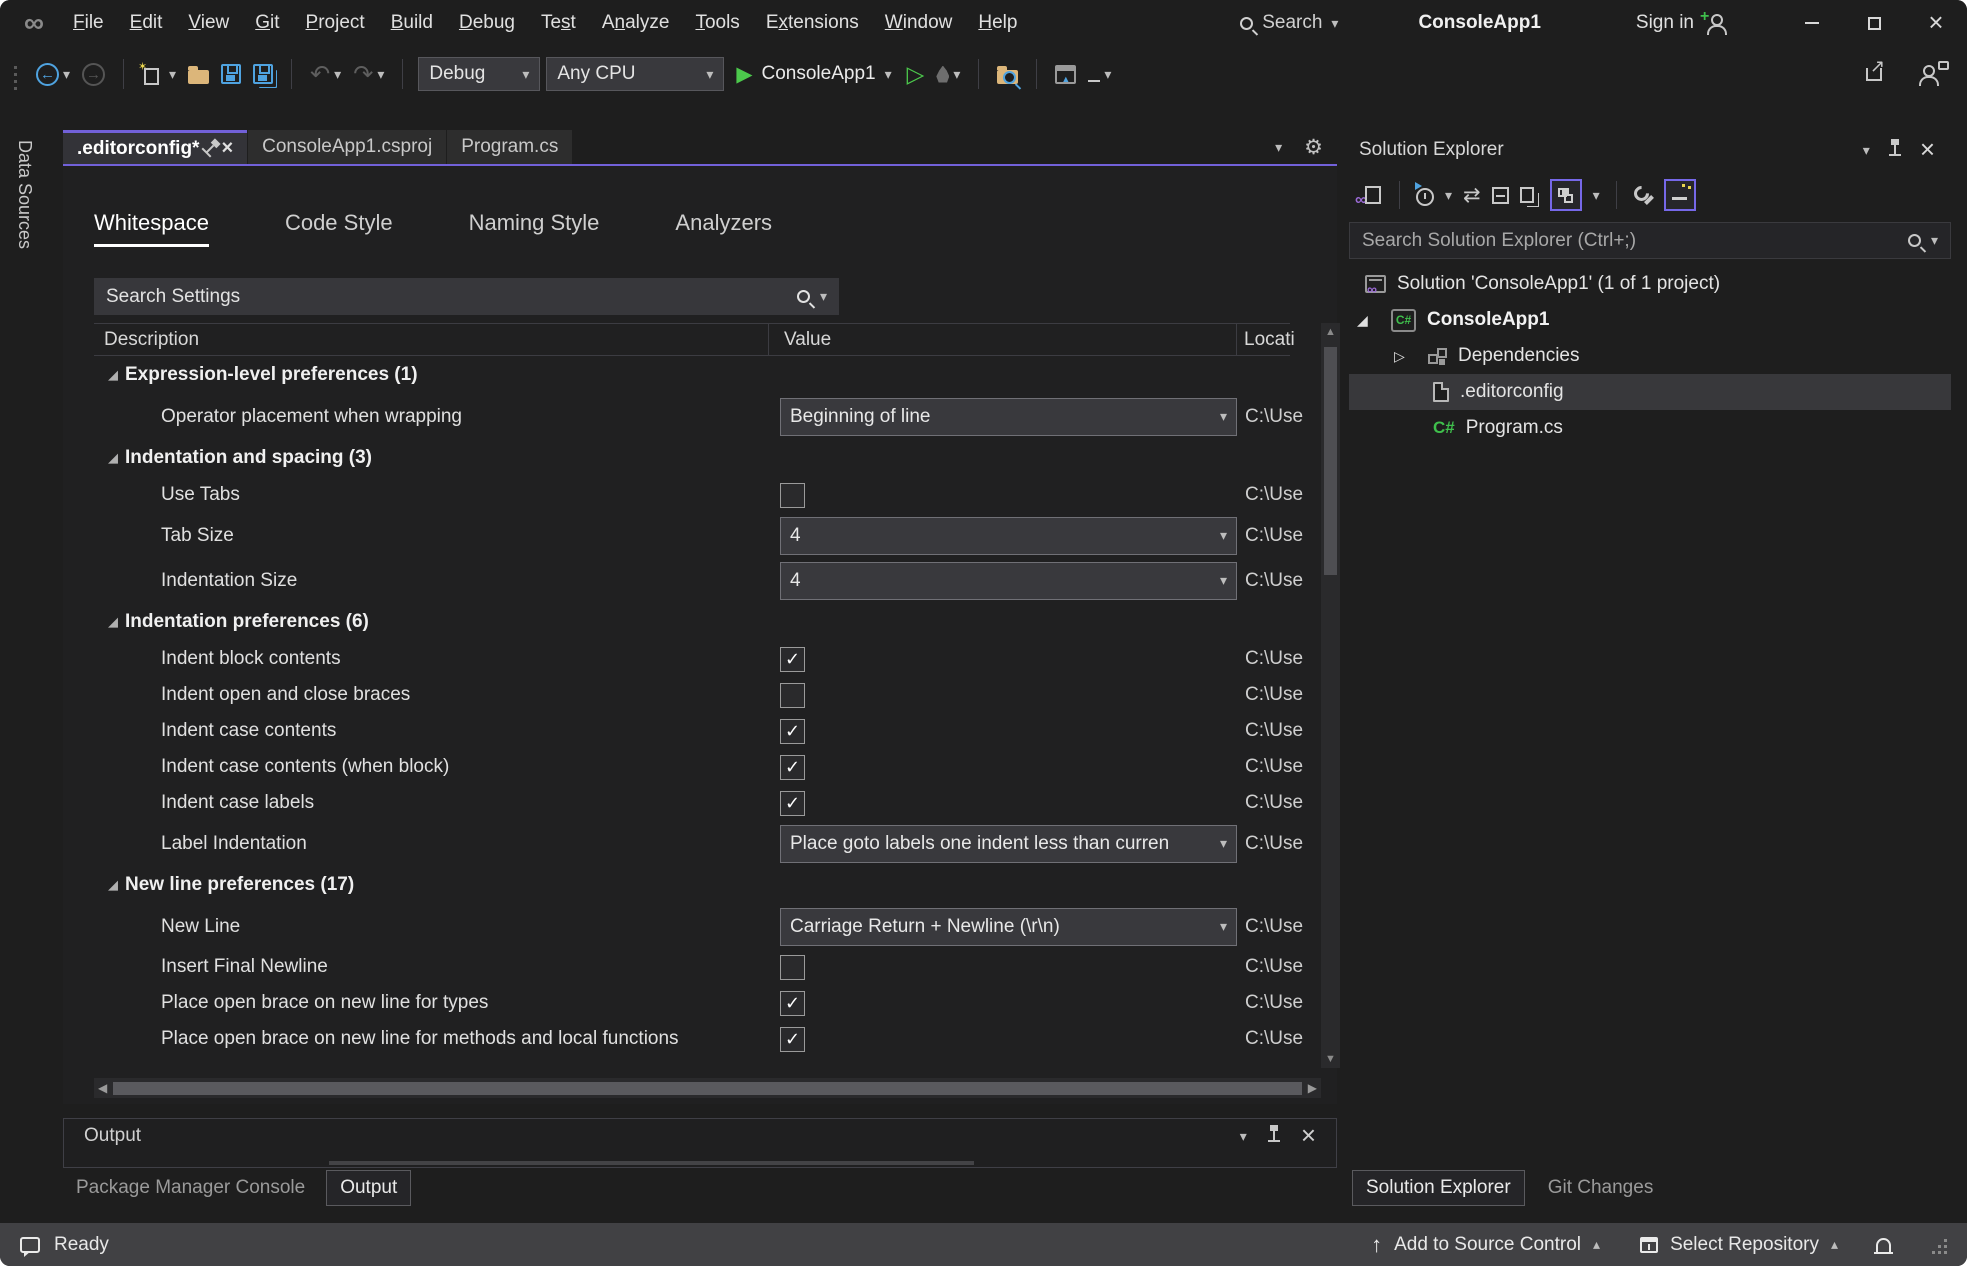 The image size is (1967, 1266). I want to click on pending-changes-filter-icon, so click(1424, 194).